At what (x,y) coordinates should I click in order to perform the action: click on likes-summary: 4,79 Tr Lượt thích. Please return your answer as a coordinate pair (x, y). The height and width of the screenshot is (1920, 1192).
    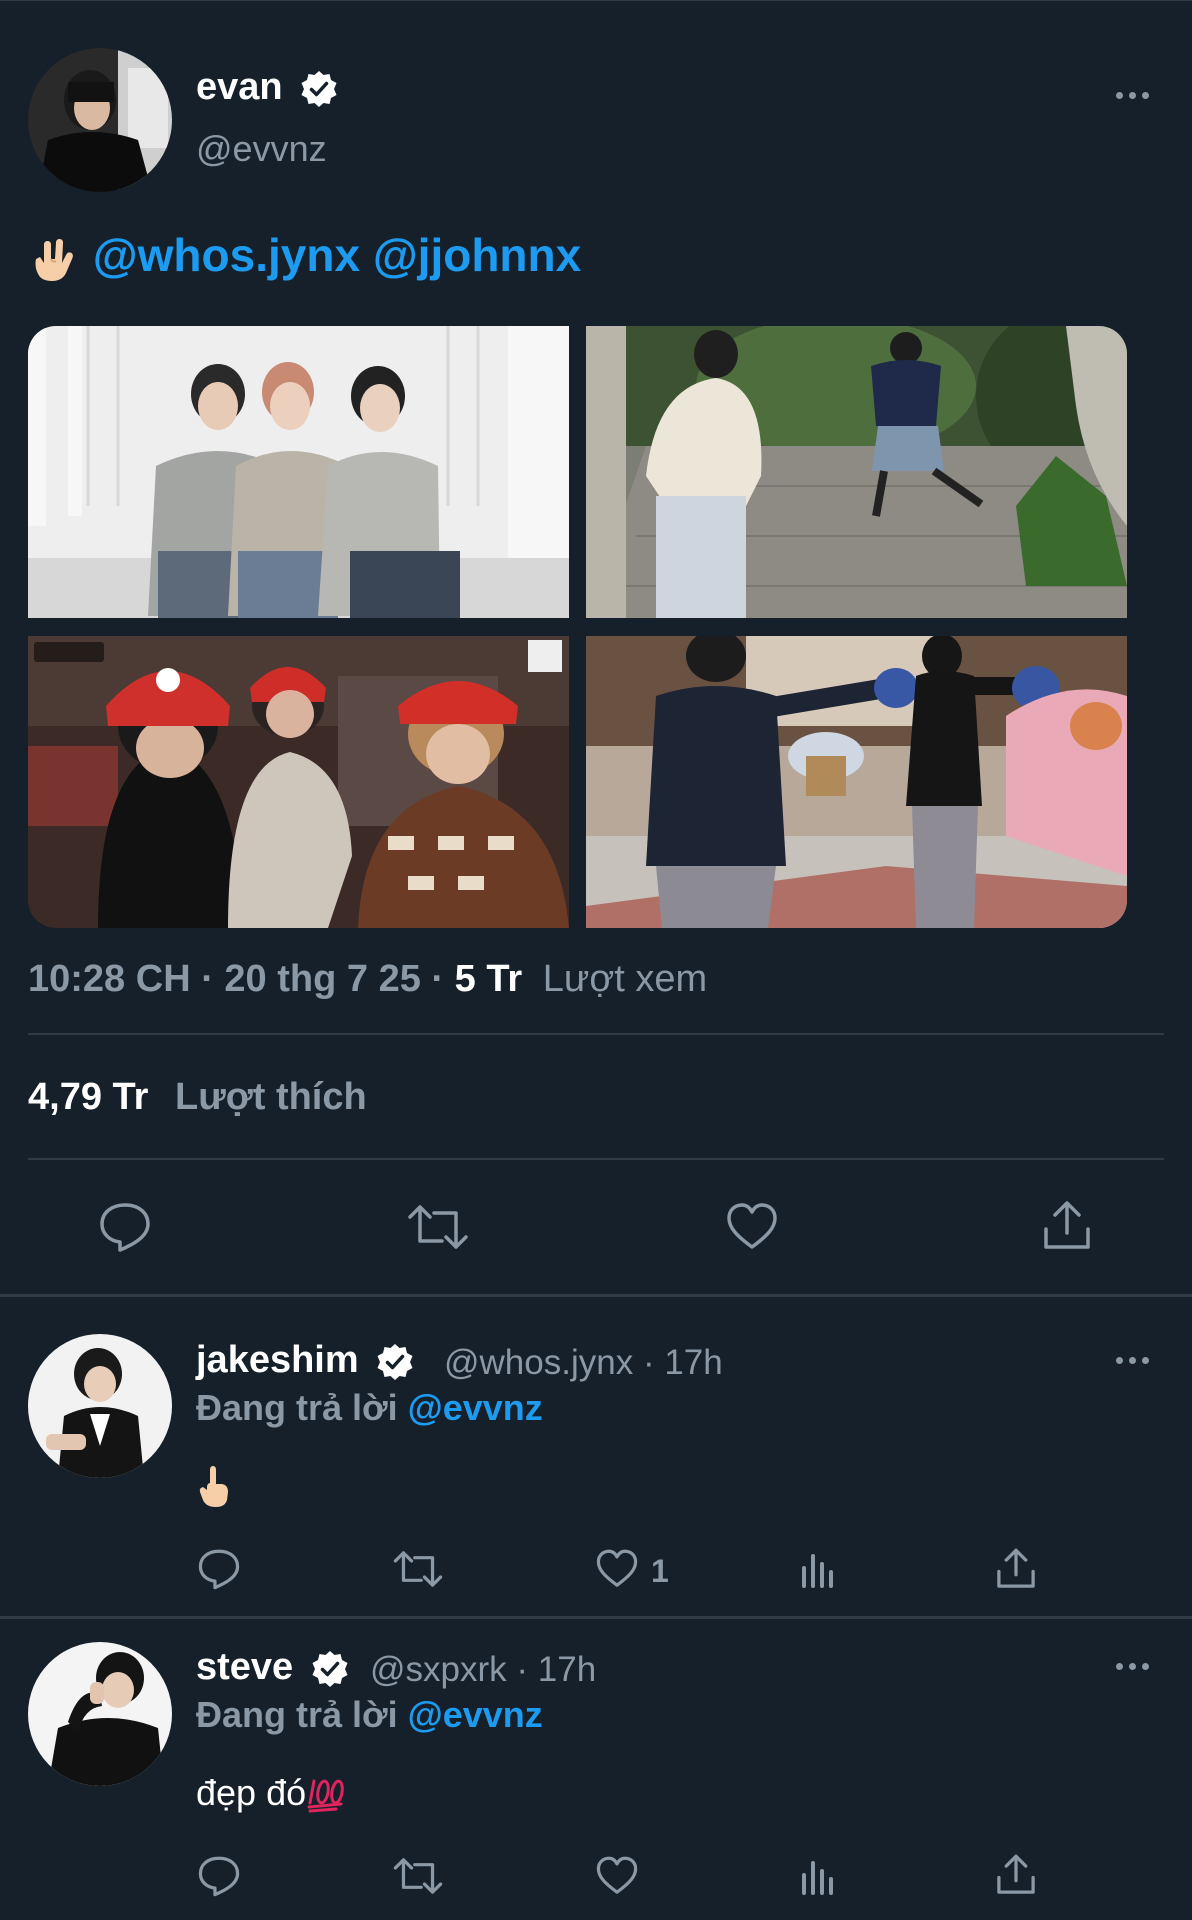
    Looking at the image, I should click on (197, 1097).